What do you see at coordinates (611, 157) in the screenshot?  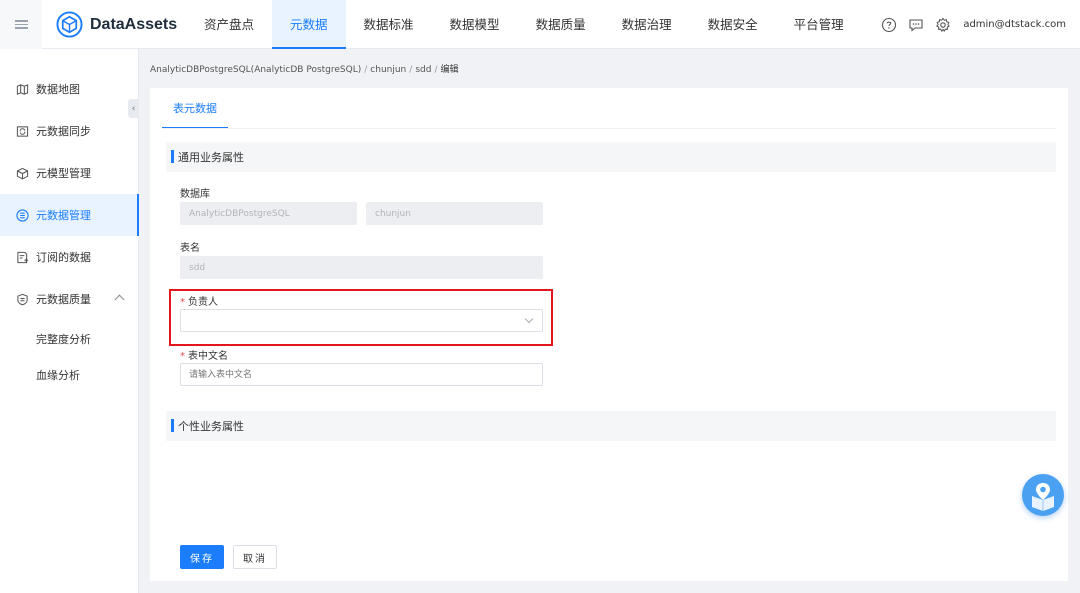 I see `section-header-common: 通用业务属性` at bounding box center [611, 157].